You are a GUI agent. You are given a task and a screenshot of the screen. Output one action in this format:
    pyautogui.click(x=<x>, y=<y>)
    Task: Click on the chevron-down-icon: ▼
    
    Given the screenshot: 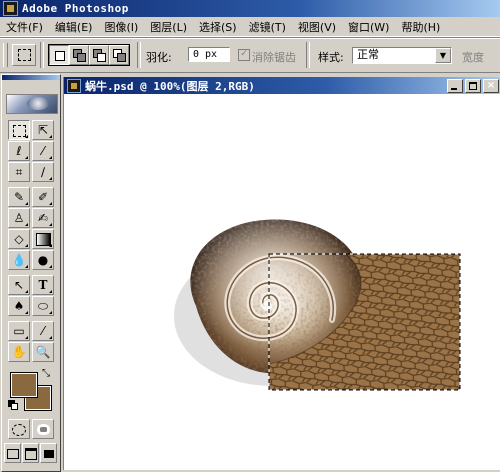 What is the action you would take?
    pyautogui.click(x=443, y=55)
    